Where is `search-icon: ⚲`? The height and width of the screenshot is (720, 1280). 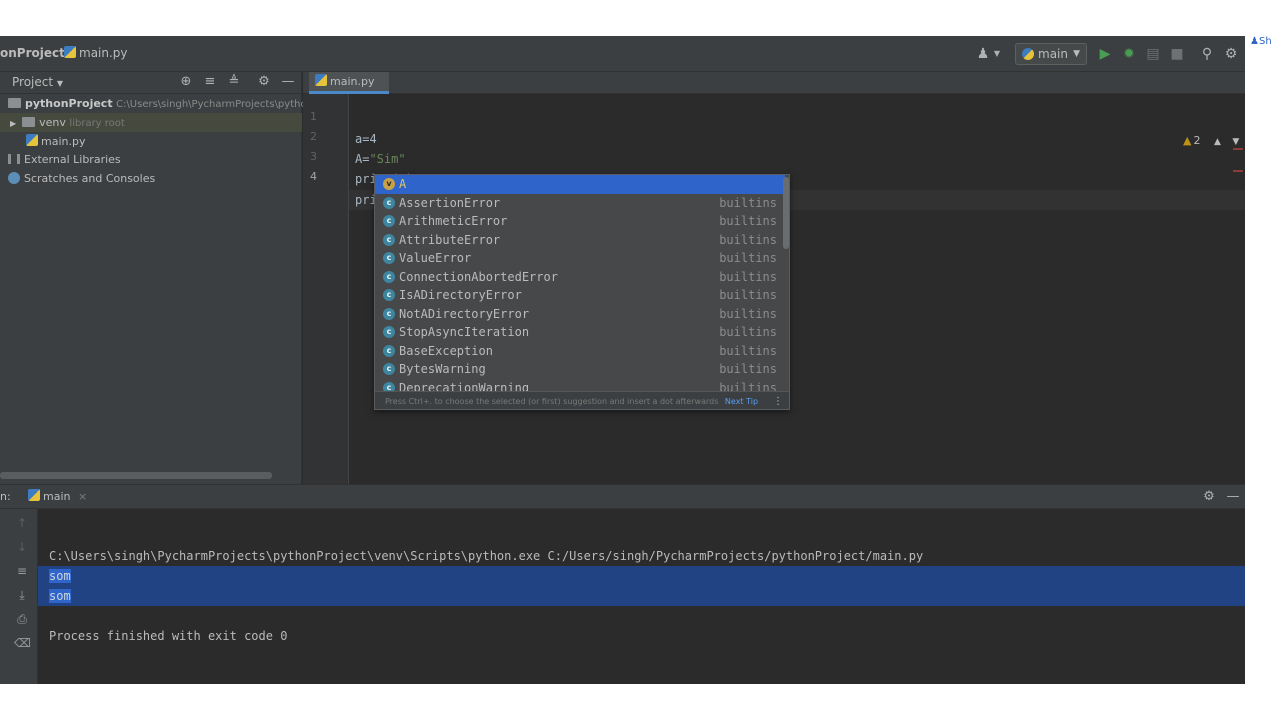 search-icon: ⚲ is located at coordinates (1207, 54).